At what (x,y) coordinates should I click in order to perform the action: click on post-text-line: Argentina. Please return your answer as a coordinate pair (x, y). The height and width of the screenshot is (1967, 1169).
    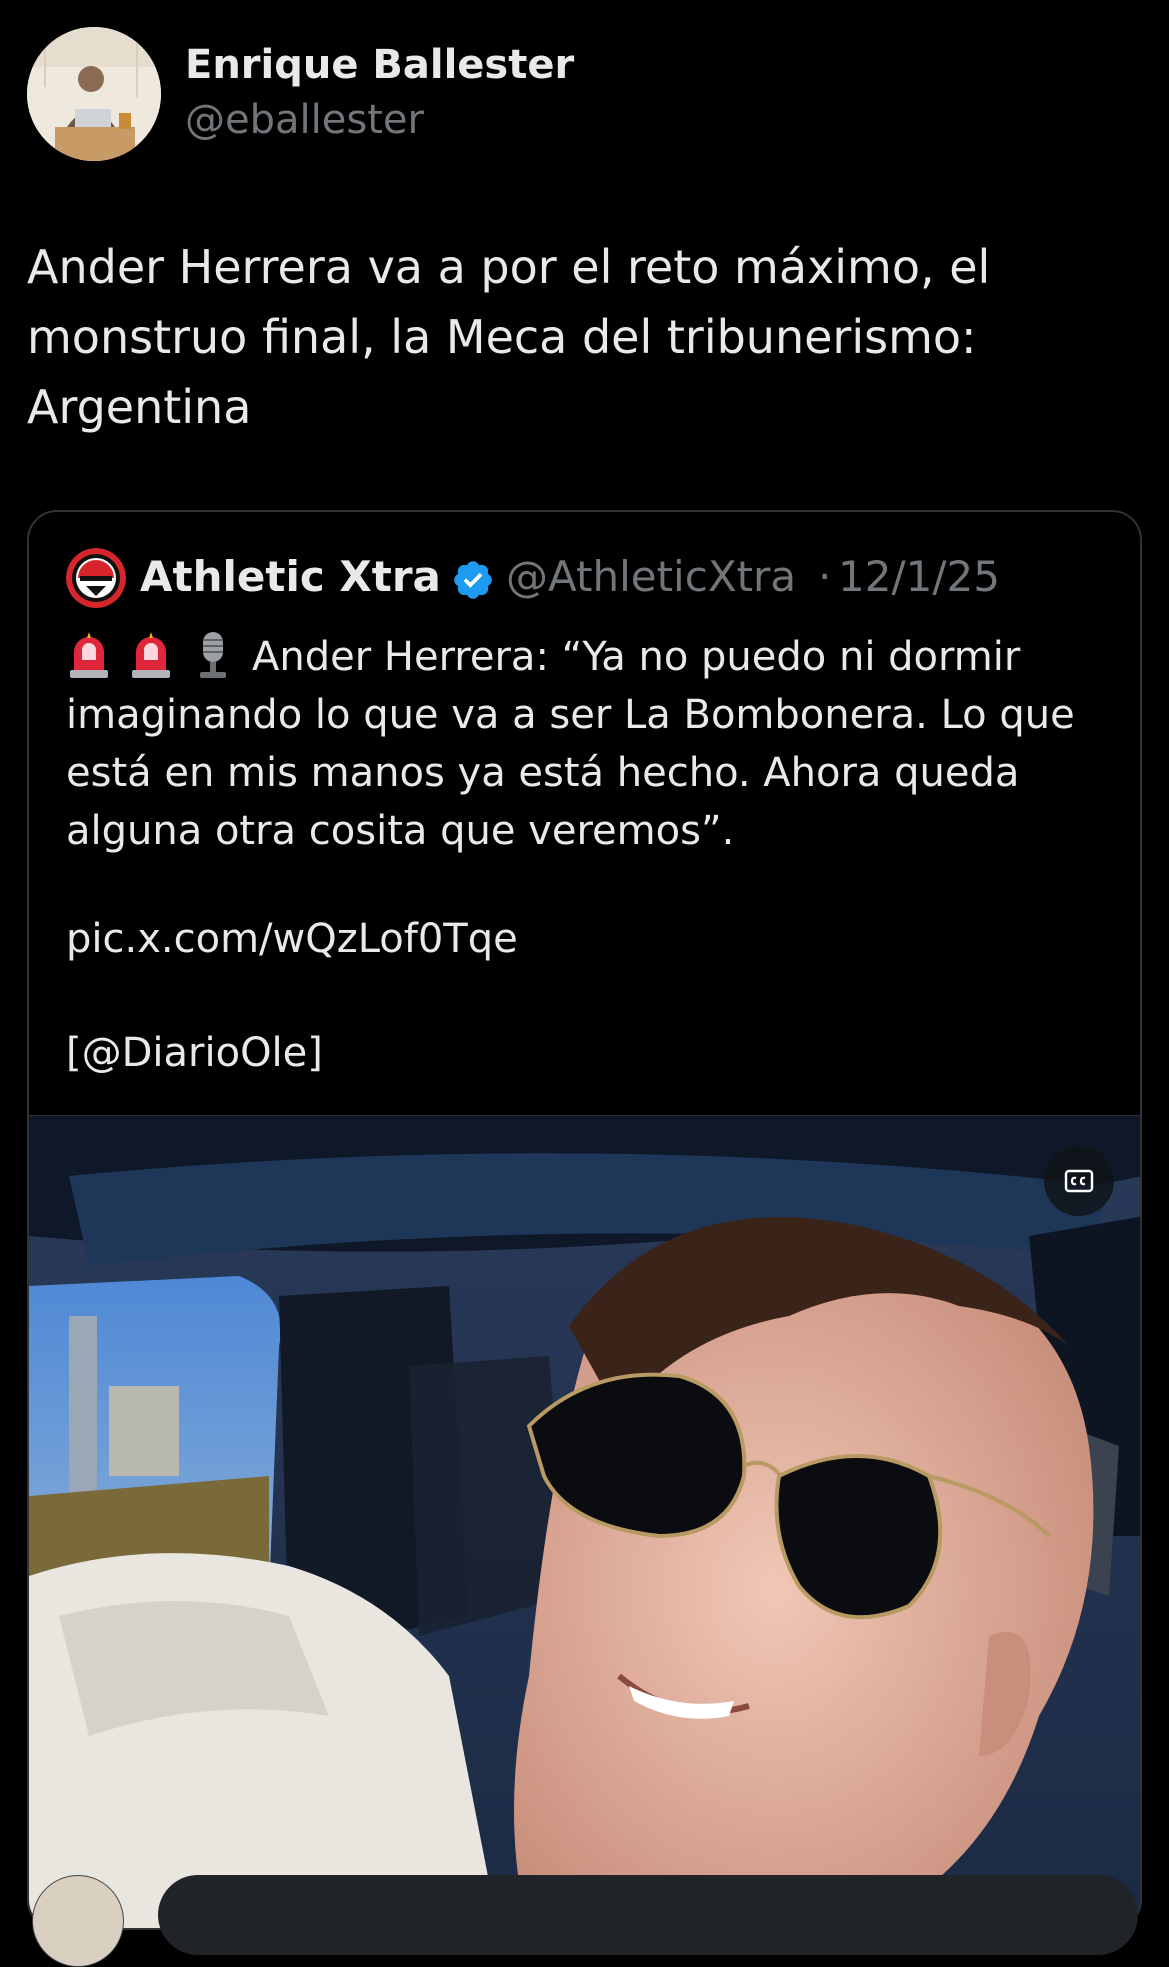
    Looking at the image, I should click on (139, 407).